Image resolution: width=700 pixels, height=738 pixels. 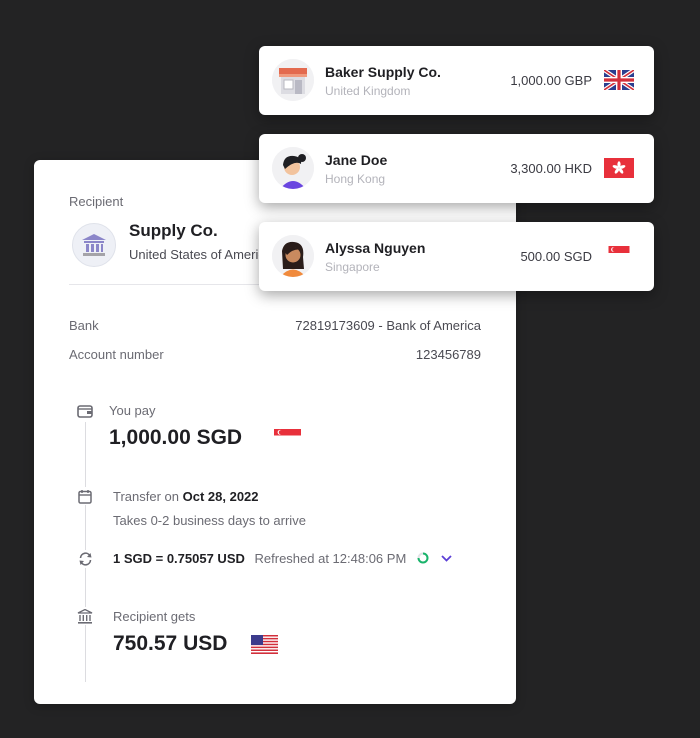 I want to click on payee-card-jane-doe: Jane Doe Hong Kong 3,300.00 HKD, so click(x=456, y=168).